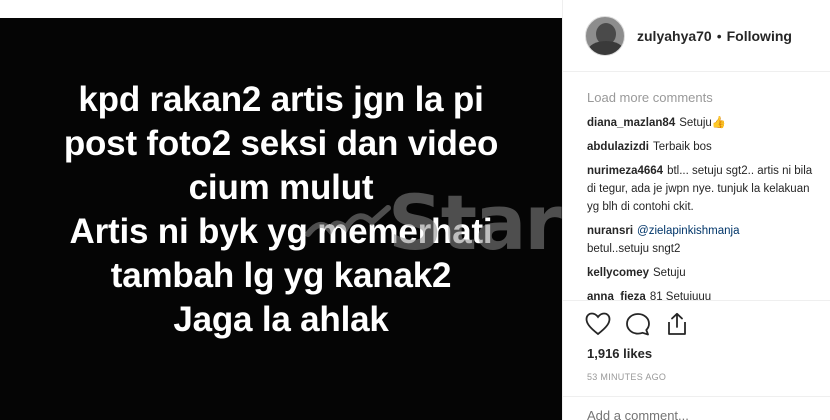 The image size is (830, 420). What do you see at coordinates (634, 249) in the screenshot?
I see `comment-text: betul..setuju sngt2` at bounding box center [634, 249].